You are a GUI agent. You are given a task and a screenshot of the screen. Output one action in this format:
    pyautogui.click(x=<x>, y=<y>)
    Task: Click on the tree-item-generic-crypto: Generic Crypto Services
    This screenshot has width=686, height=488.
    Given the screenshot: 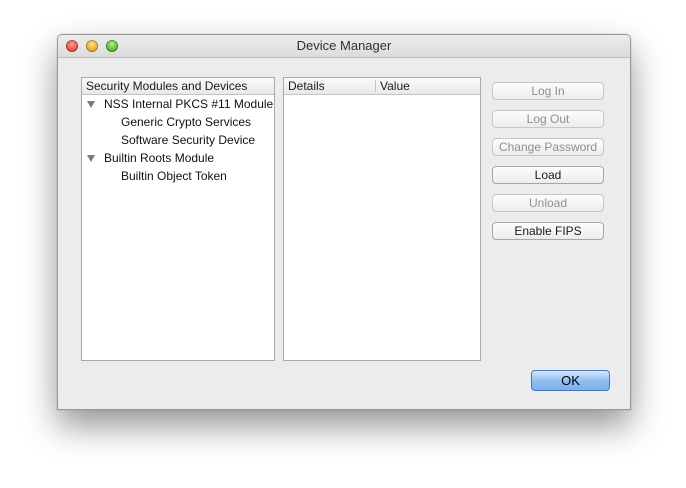 What is the action you would take?
    pyautogui.click(x=178, y=122)
    